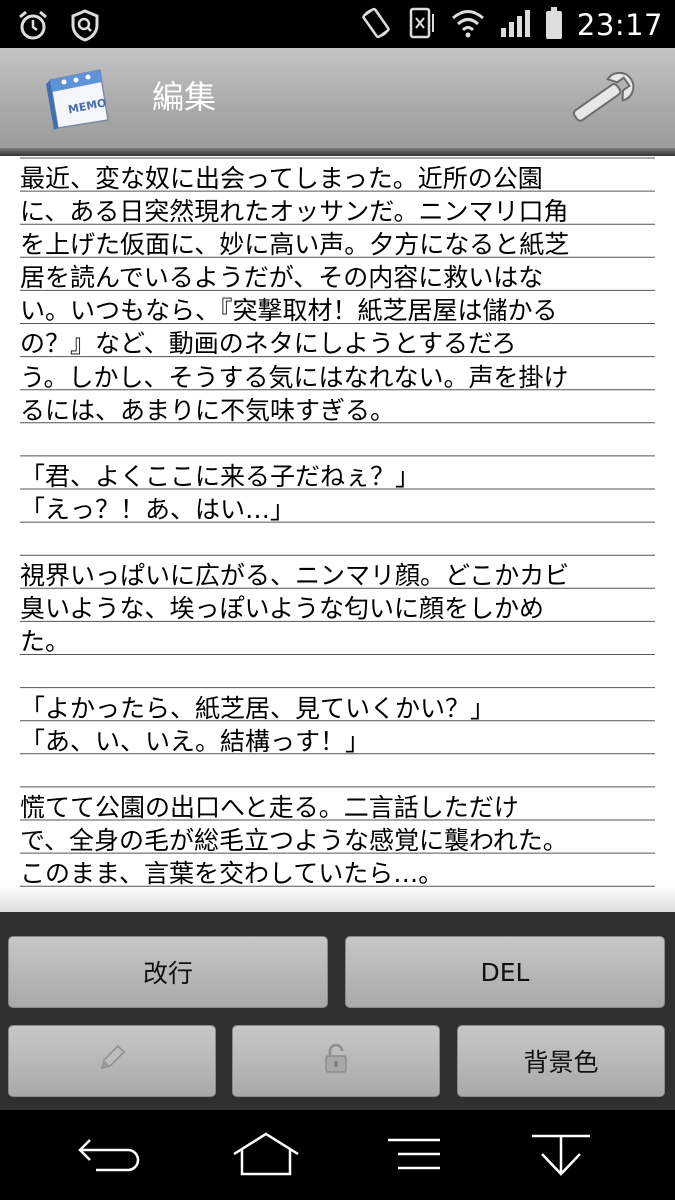 This screenshot has height=1200, width=675. Describe the element at coordinates (422, 25) in the screenshot. I see `vibrate-icon` at that location.